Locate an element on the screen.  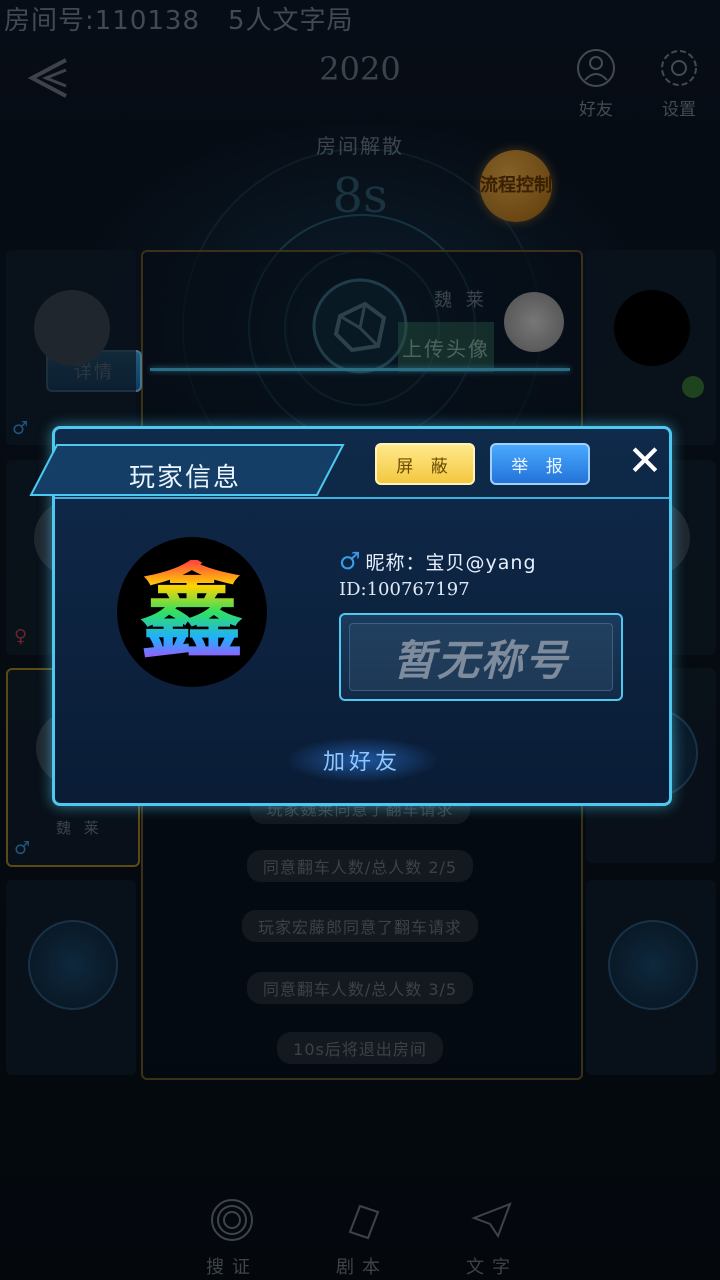
nickname: 昵称：宝贝@yang is located at coordinates (451, 563).